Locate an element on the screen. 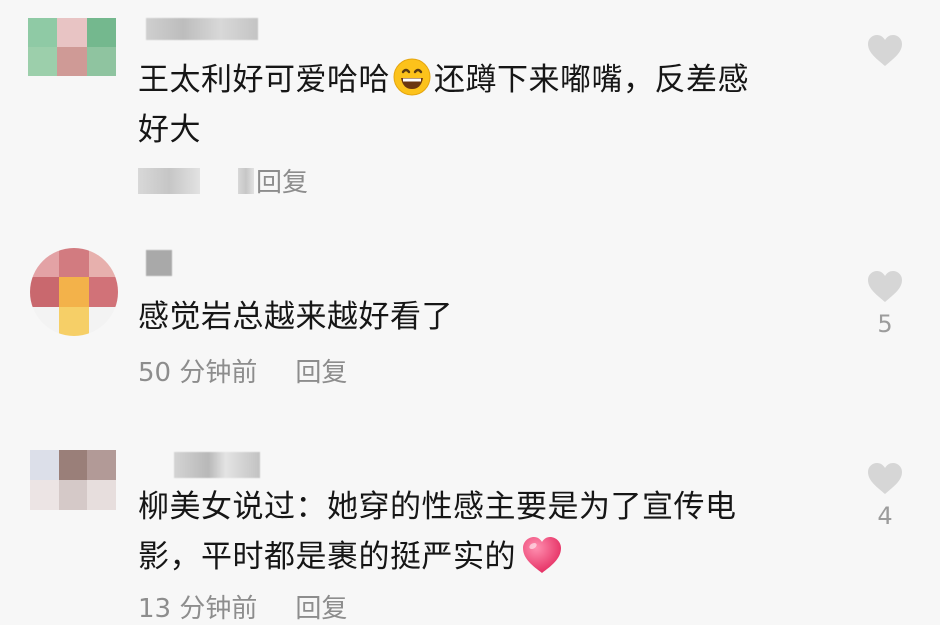 Image resolution: width=940 pixels, height=625 pixels. comment-meta: 回复 is located at coordinates (223, 180).